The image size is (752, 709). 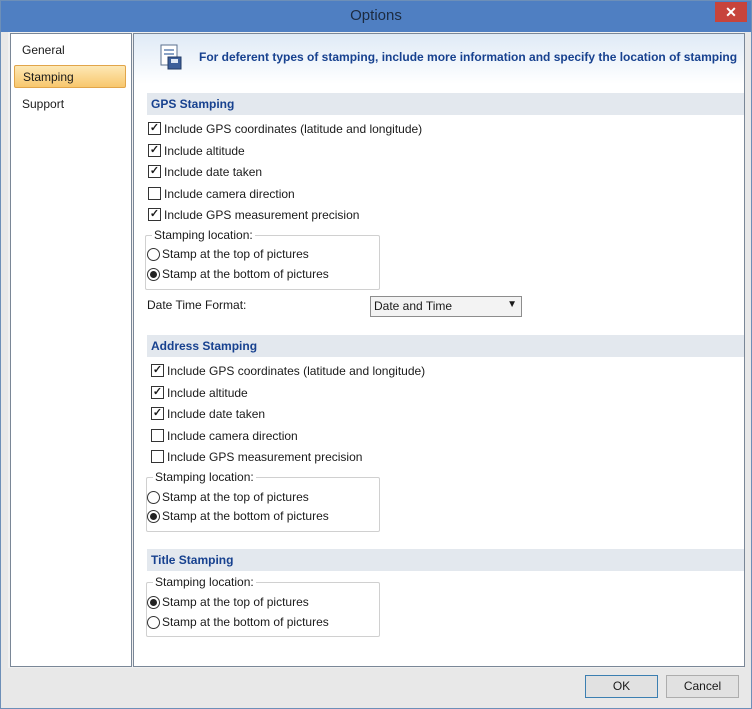 What do you see at coordinates (702, 686) in the screenshot?
I see `cancel-button: Cancel` at bounding box center [702, 686].